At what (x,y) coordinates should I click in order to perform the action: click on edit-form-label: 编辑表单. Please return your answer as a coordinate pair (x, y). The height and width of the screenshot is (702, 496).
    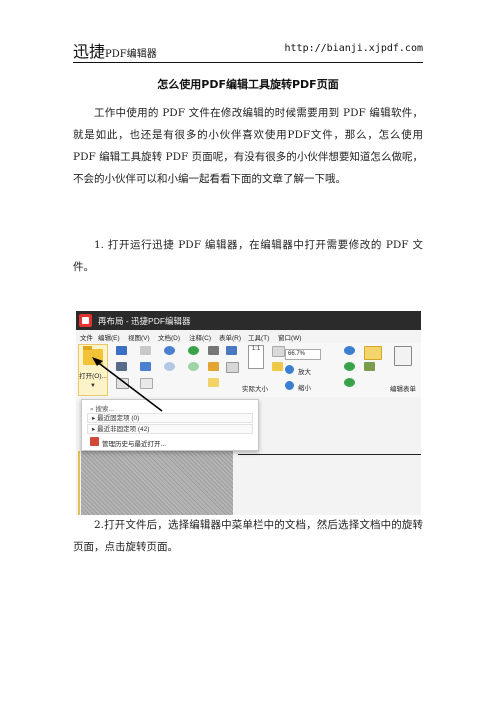
    Looking at the image, I should click on (403, 389).